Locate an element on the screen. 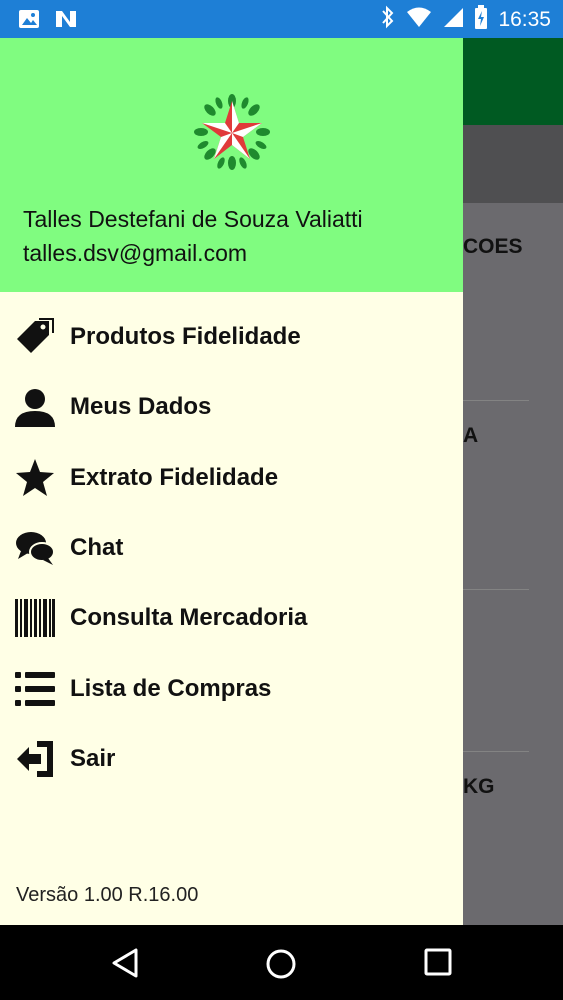 This screenshot has width=563, height=1000. image-icon is located at coordinates (29, 21).